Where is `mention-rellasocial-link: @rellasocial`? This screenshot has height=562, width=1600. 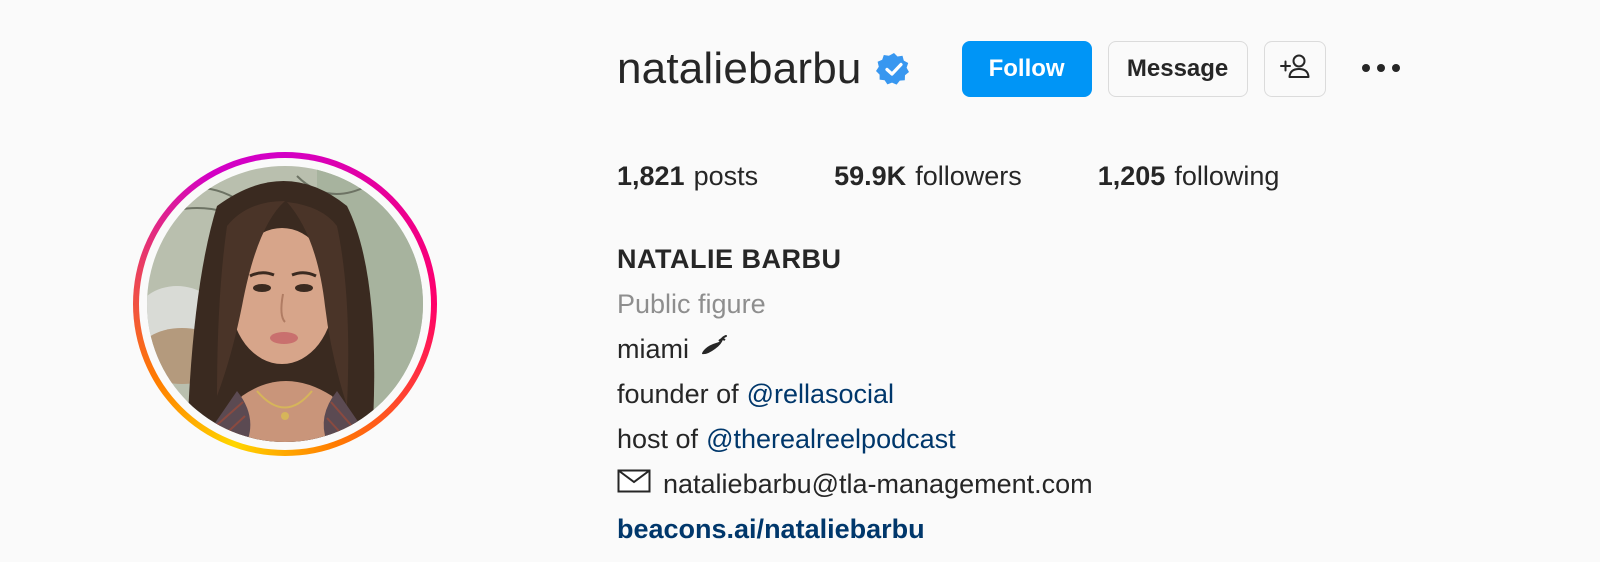
mention-rellasocial-link: @rellasocial is located at coordinates (820, 394).